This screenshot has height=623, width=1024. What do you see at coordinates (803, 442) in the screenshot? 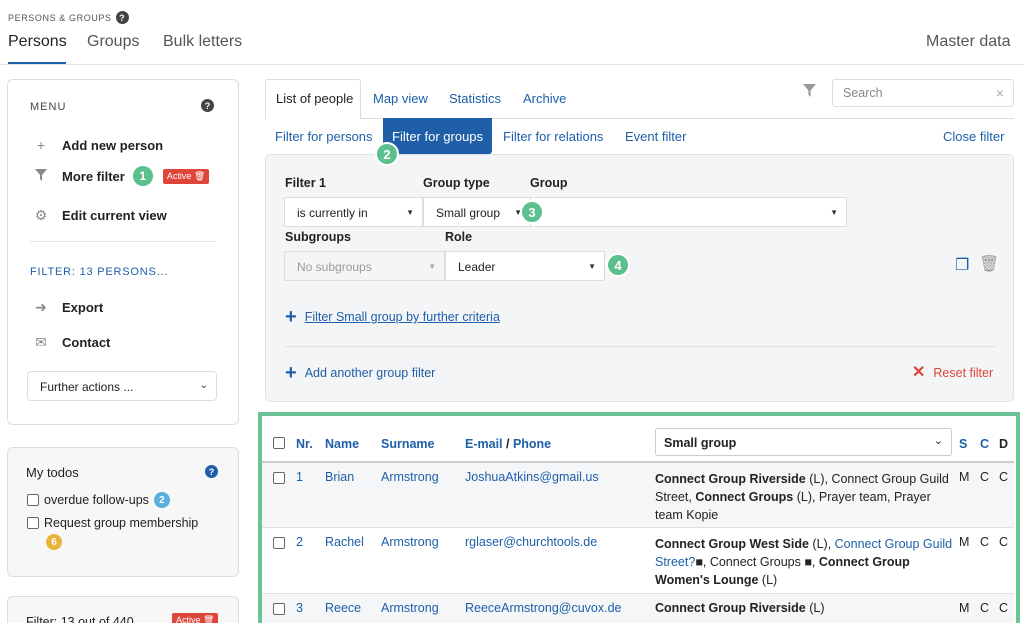
I see `group-column-select: Small group ⌄` at bounding box center [803, 442].